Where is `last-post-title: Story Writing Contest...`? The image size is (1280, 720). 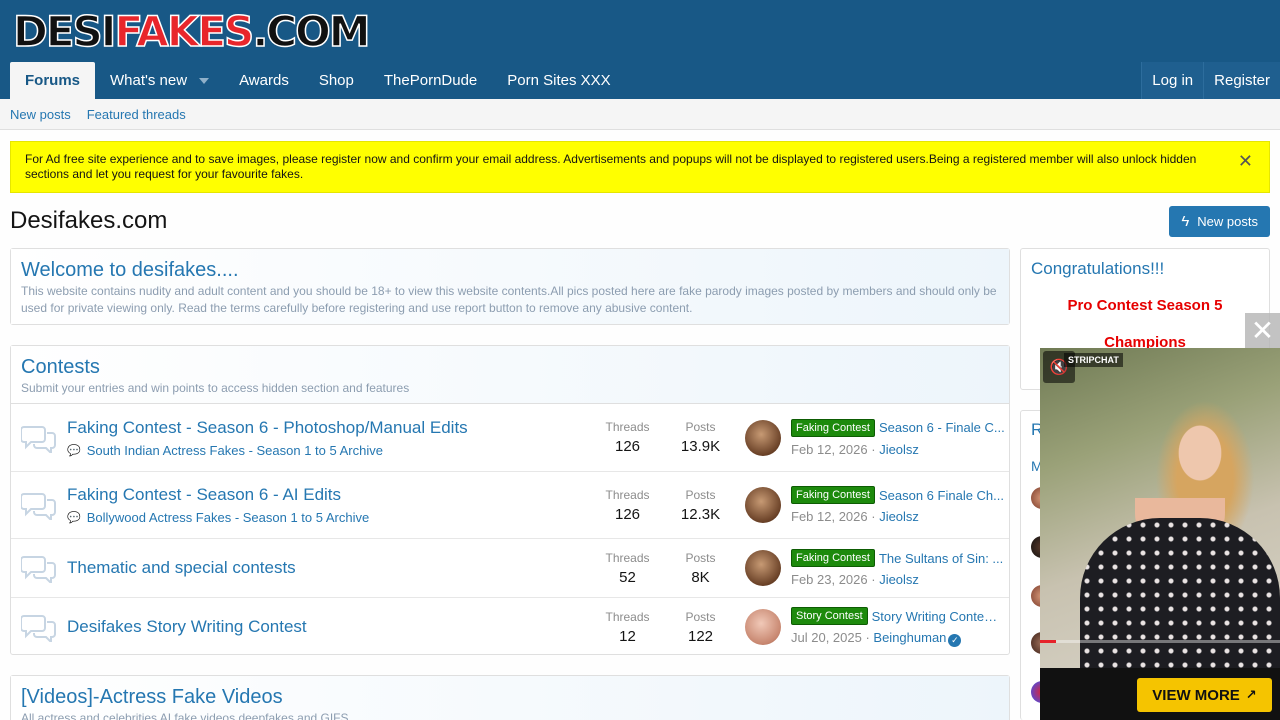
last-post-title: Story Writing Contest... is located at coordinates (937, 616).